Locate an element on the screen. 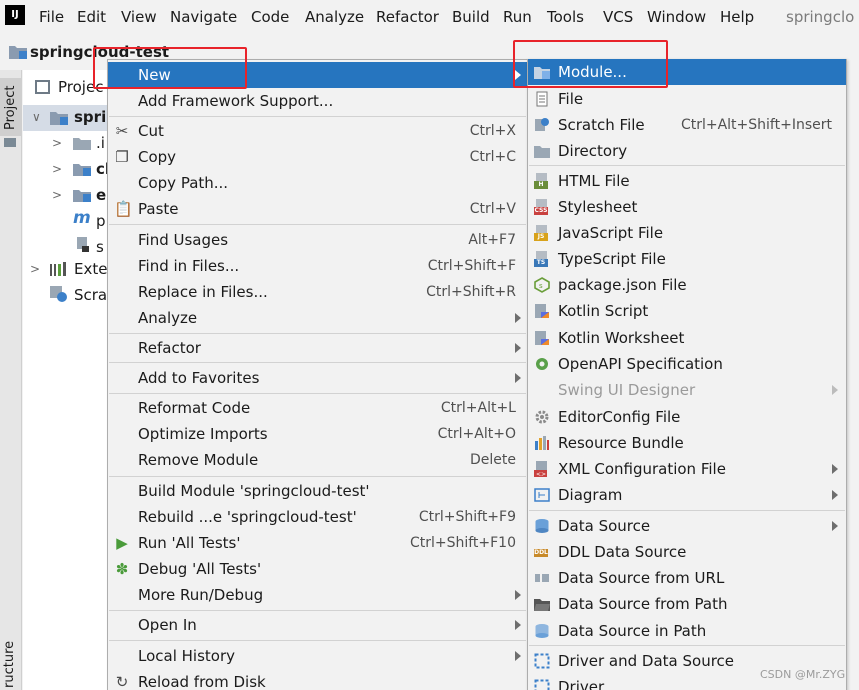  intellij-logo-icon: IJ is located at coordinates (15, 15).